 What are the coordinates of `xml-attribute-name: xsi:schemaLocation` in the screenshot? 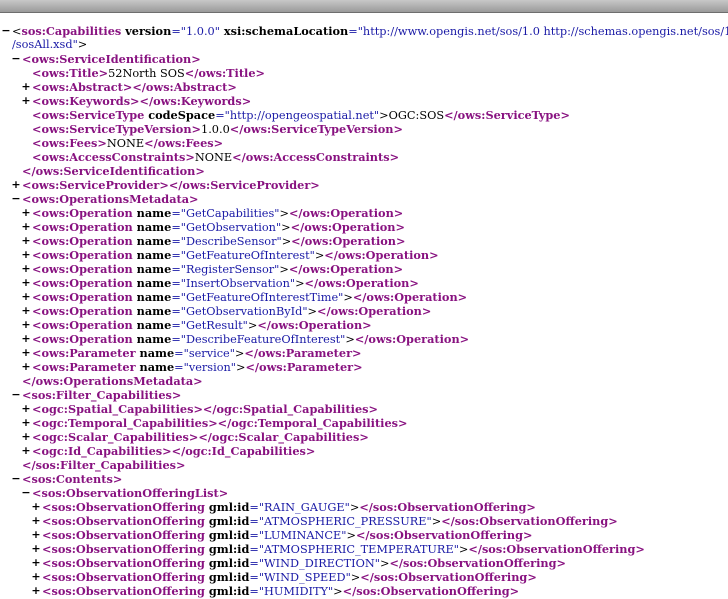 It's located at (284, 31).